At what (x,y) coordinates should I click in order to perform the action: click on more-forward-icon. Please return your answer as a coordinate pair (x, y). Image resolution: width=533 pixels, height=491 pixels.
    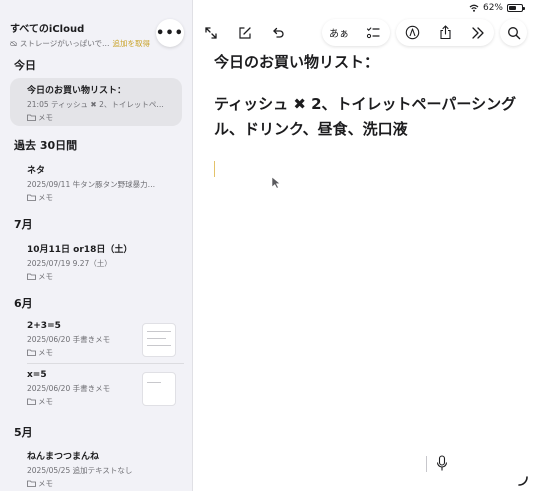
    Looking at the image, I should click on (477, 32).